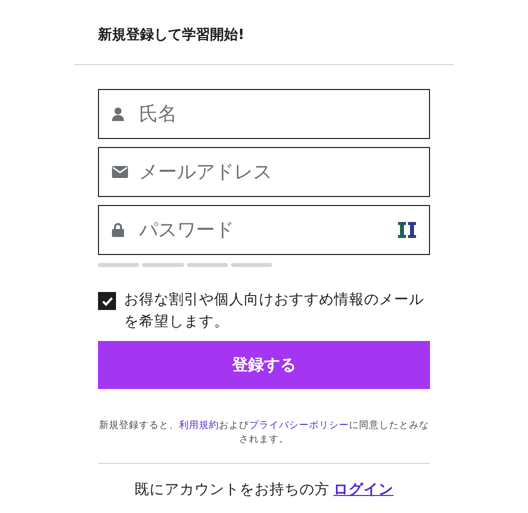 The image size is (528, 513). What do you see at coordinates (264, 114) in the screenshot?
I see `input-field: 氏名` at bounding box center [264, 114].